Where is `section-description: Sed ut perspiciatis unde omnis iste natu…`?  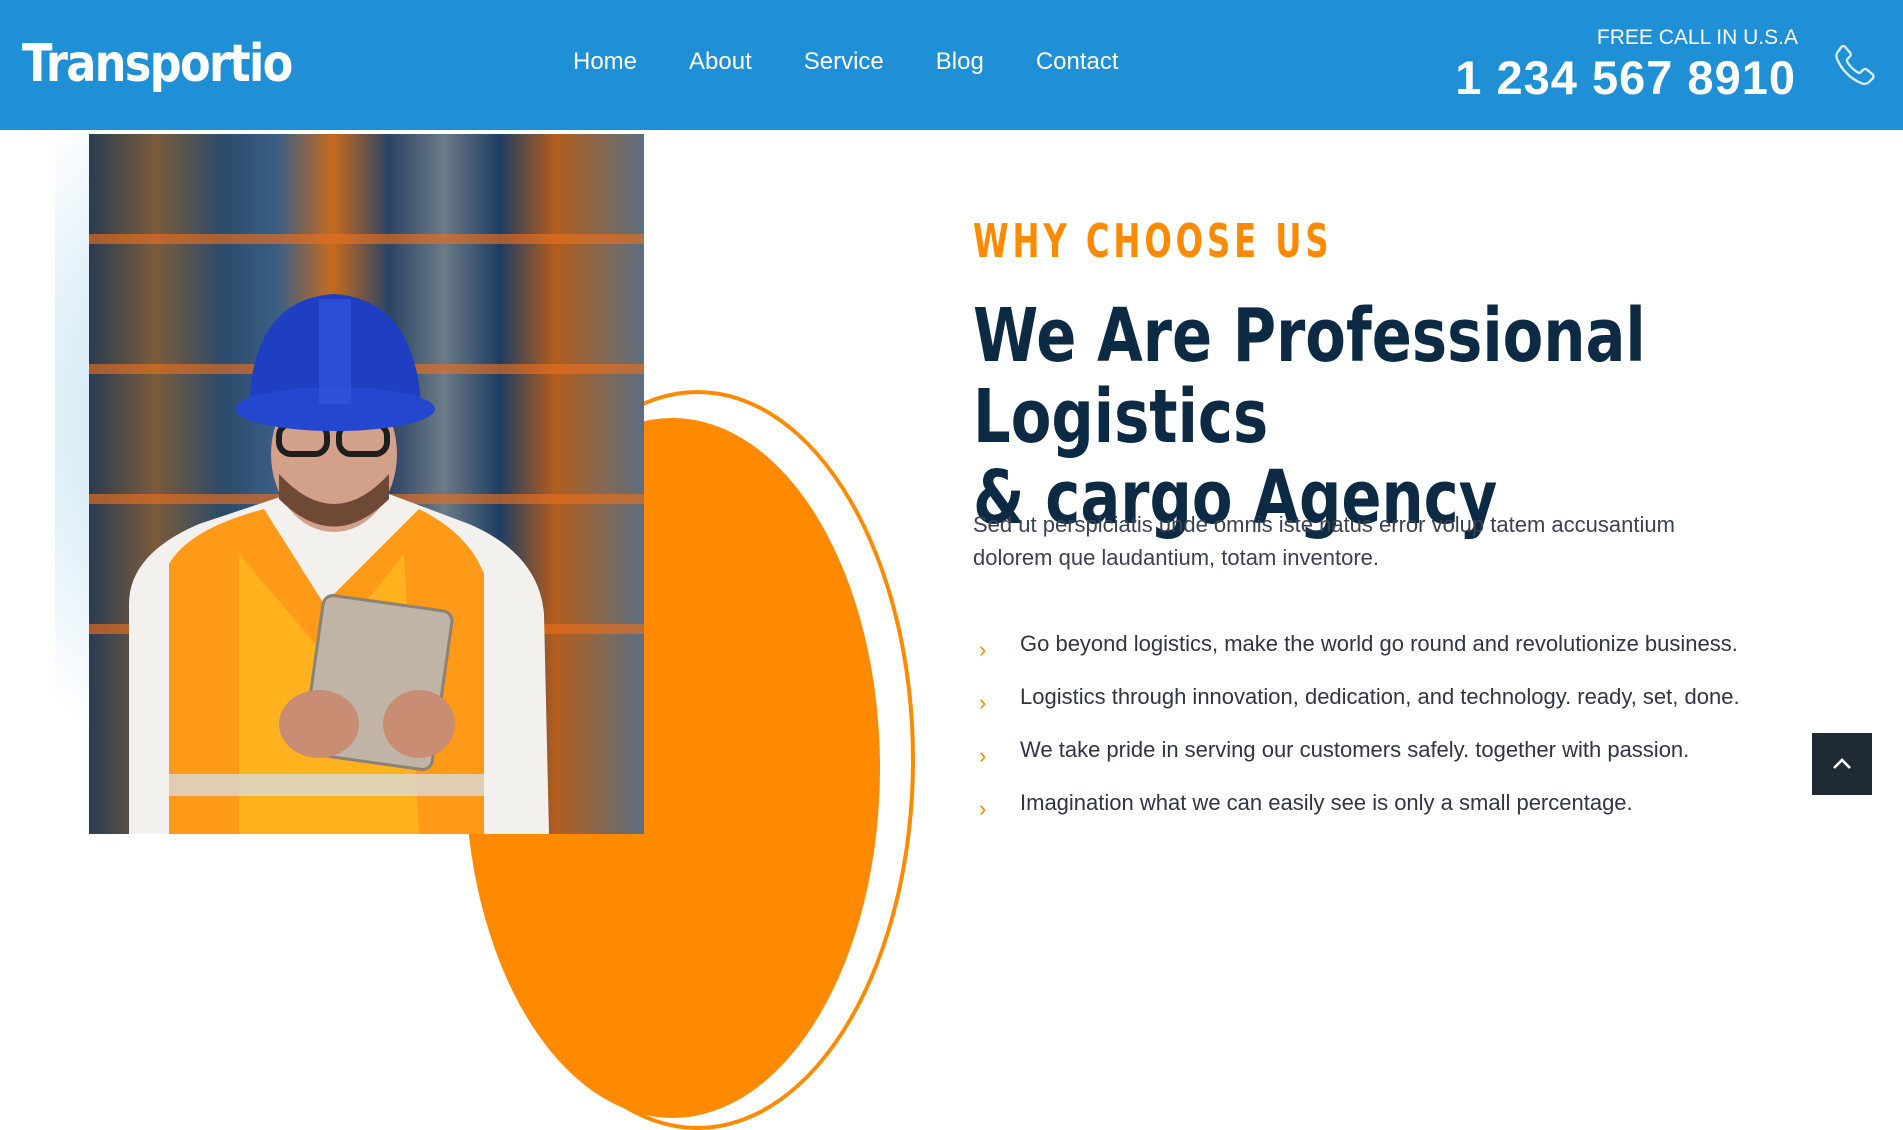 section-description: Sed ut perspiciatis unde omnis iste natu… is located at coordinates (1398, 541).